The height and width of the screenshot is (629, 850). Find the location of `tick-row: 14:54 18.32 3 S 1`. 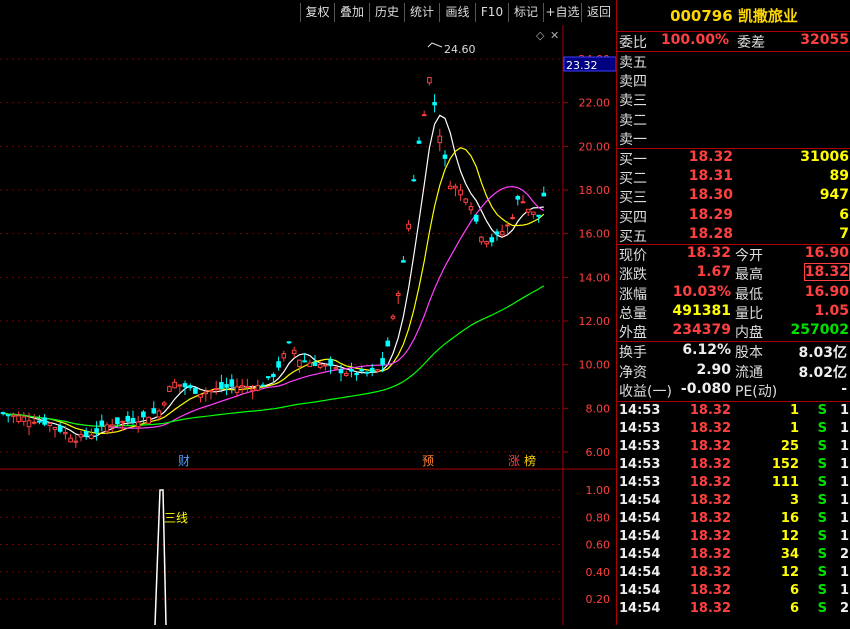

tick-row: 14:54 18.32 3 S 1 is located at coordinates (733, 502).